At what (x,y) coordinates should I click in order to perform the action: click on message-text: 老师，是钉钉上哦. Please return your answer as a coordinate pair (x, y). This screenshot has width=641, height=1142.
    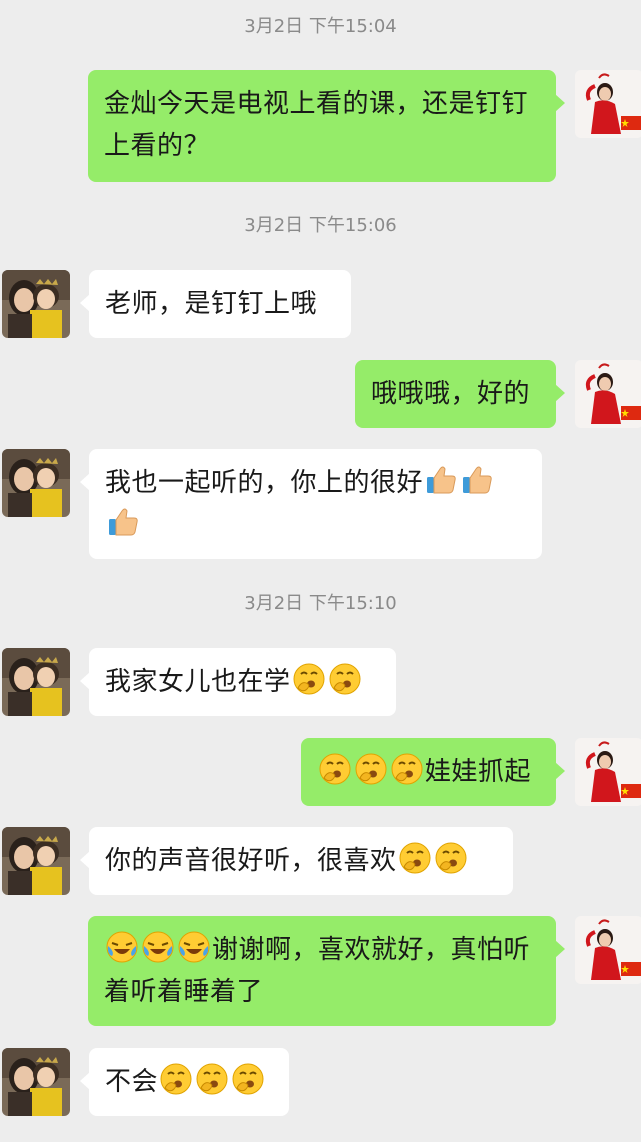
    Looking at the image, I should click on (211, 304).